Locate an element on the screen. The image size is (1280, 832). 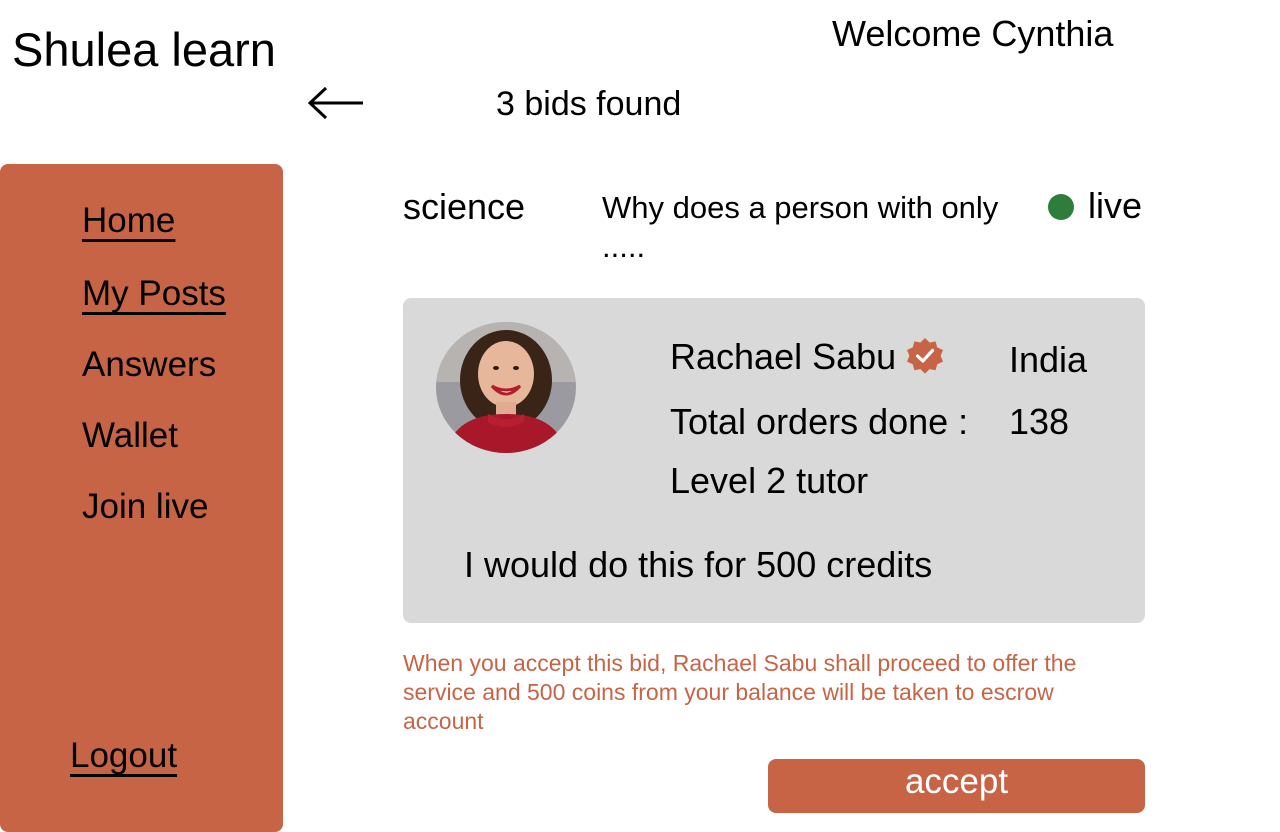
tutor-level: Level 2 tutor is located at coordinates (769, 480).